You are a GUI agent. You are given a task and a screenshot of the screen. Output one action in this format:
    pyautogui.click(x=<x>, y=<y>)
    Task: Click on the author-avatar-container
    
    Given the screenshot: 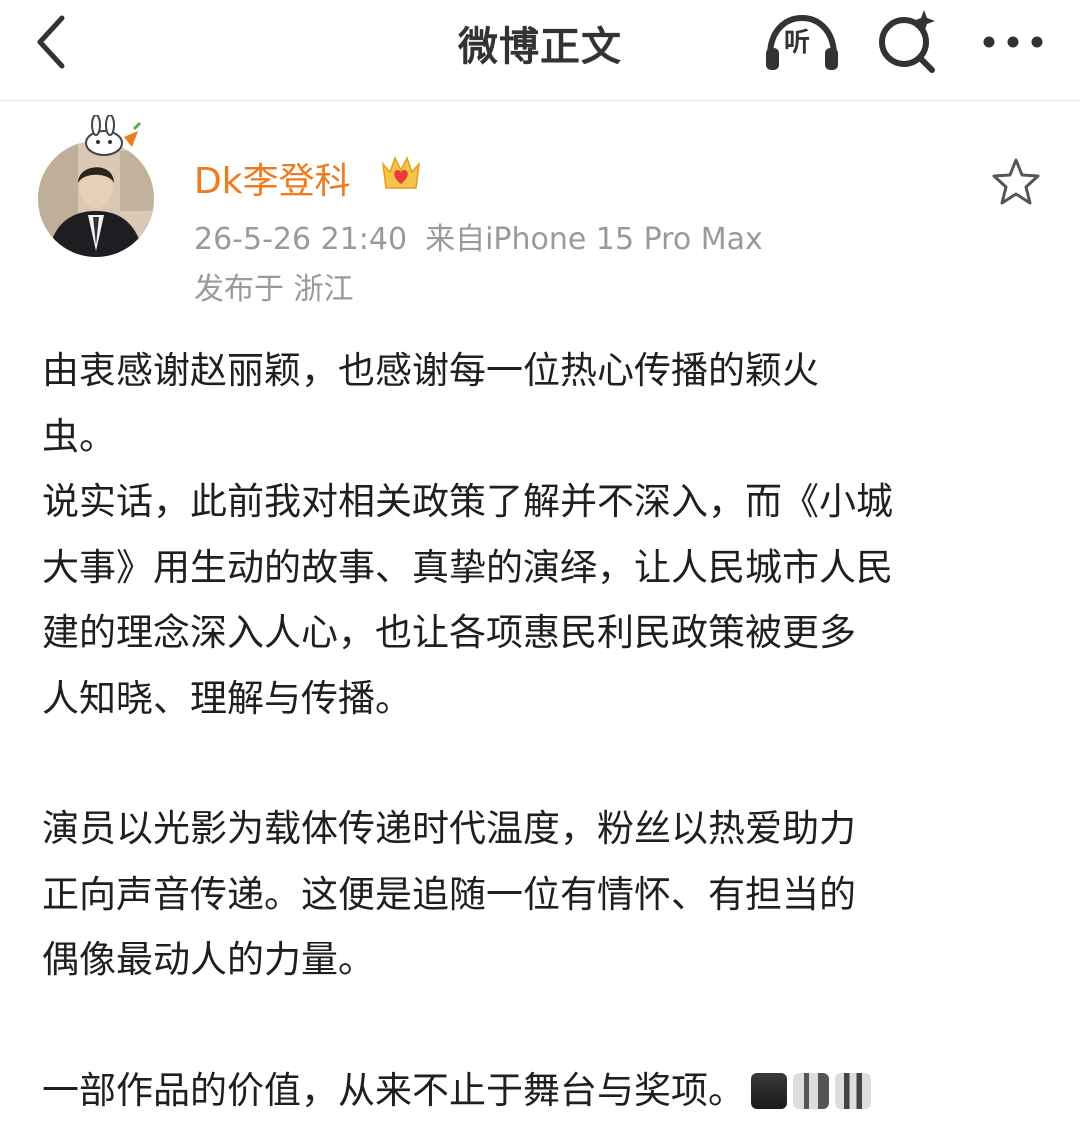 What is the action you would take?
    pyautogui.click(x=98, y=187)
    